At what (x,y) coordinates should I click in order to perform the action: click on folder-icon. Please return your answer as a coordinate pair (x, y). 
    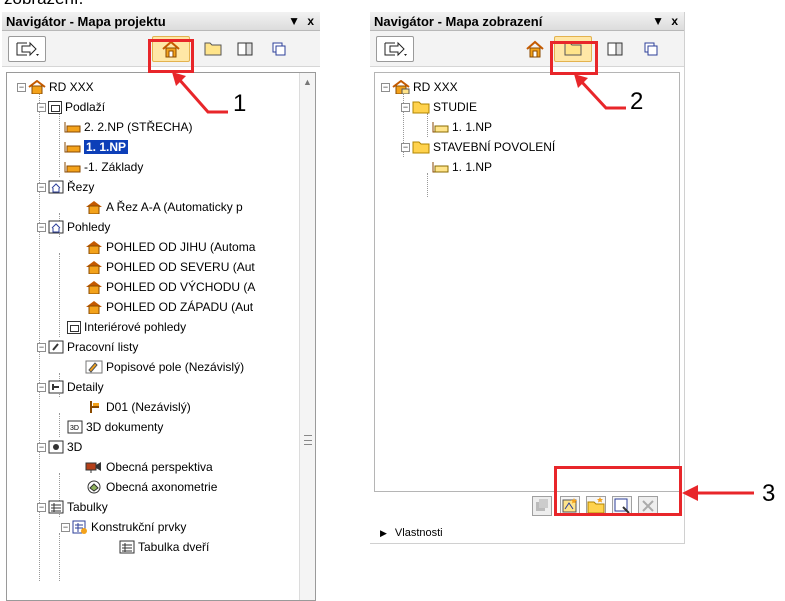
    Looking at the image, I should click on (421, 147).